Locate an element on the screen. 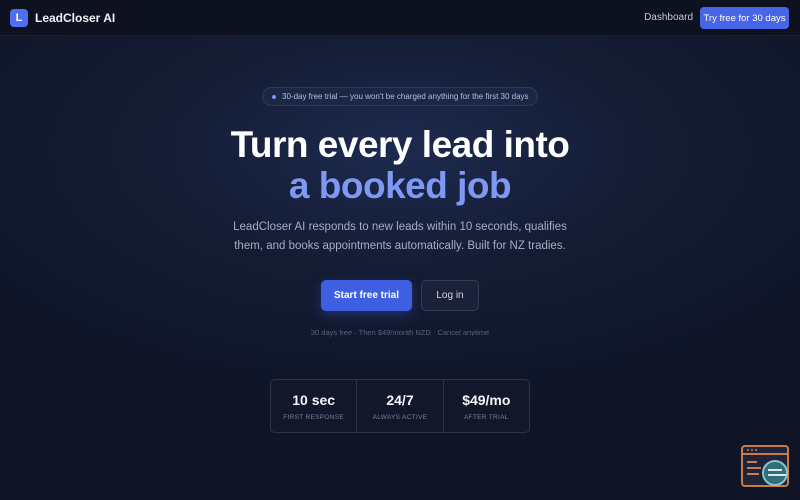 Image resolution: width=800 pixels, height=500 pixels. stat-always-active: 24/7 ALWAYS ACTIVE is located at coordinates (399, 406).